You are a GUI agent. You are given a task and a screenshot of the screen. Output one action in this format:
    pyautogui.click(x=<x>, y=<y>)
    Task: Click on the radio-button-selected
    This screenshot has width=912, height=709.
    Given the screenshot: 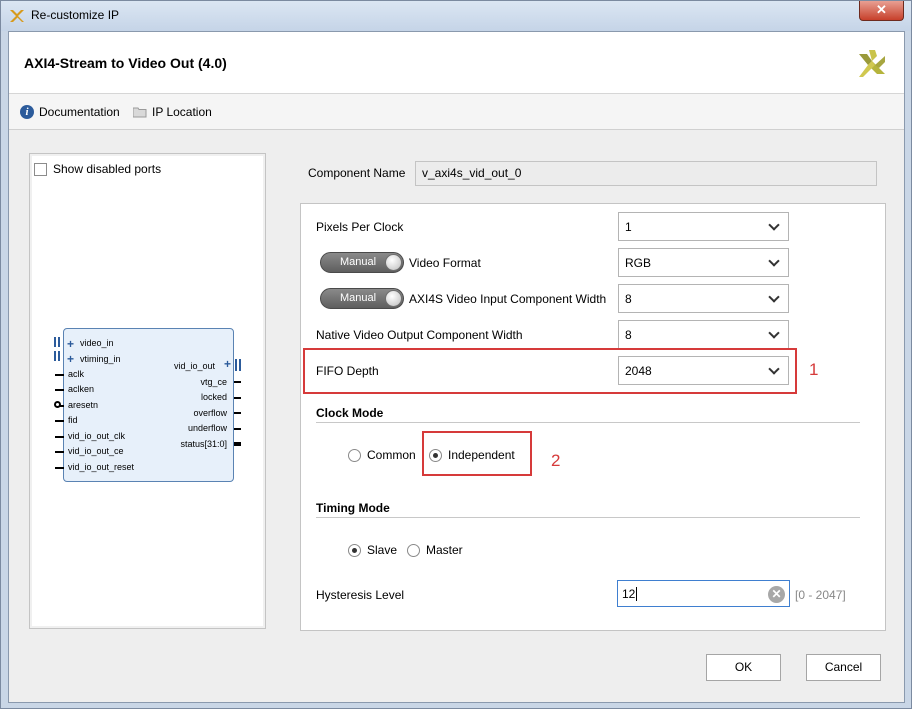 What is the action you would take?
    pyautogui.click(x=354, y=550)
    